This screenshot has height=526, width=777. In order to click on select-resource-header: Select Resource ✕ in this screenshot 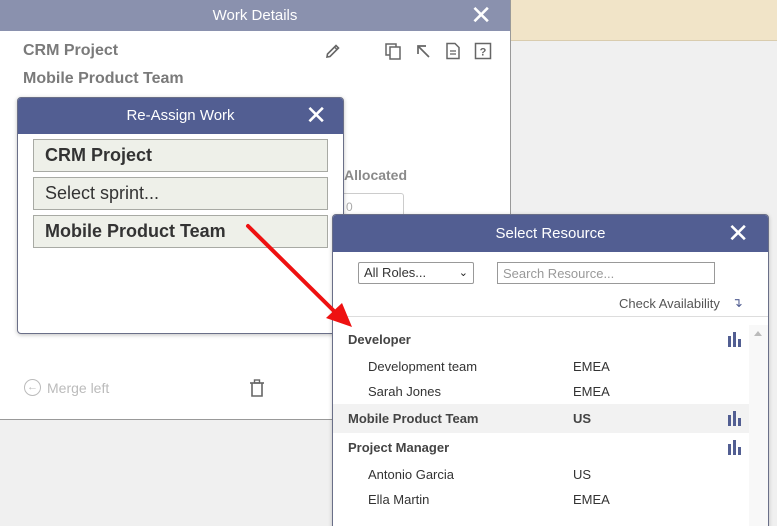, I will do `click(550, 233)`.